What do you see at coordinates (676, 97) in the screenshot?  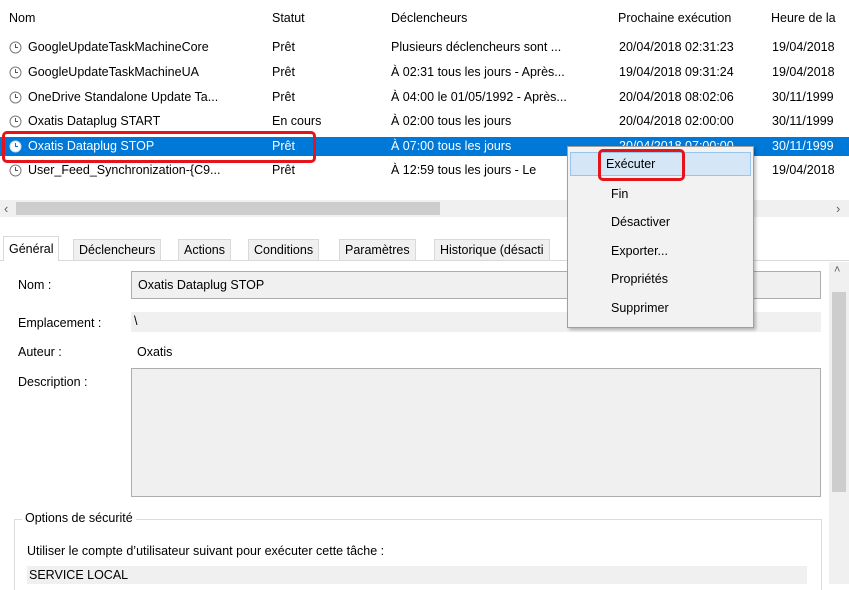 I see `task-next-run: 20/04/2018 08:02:06` at bounding box center [676, 97].